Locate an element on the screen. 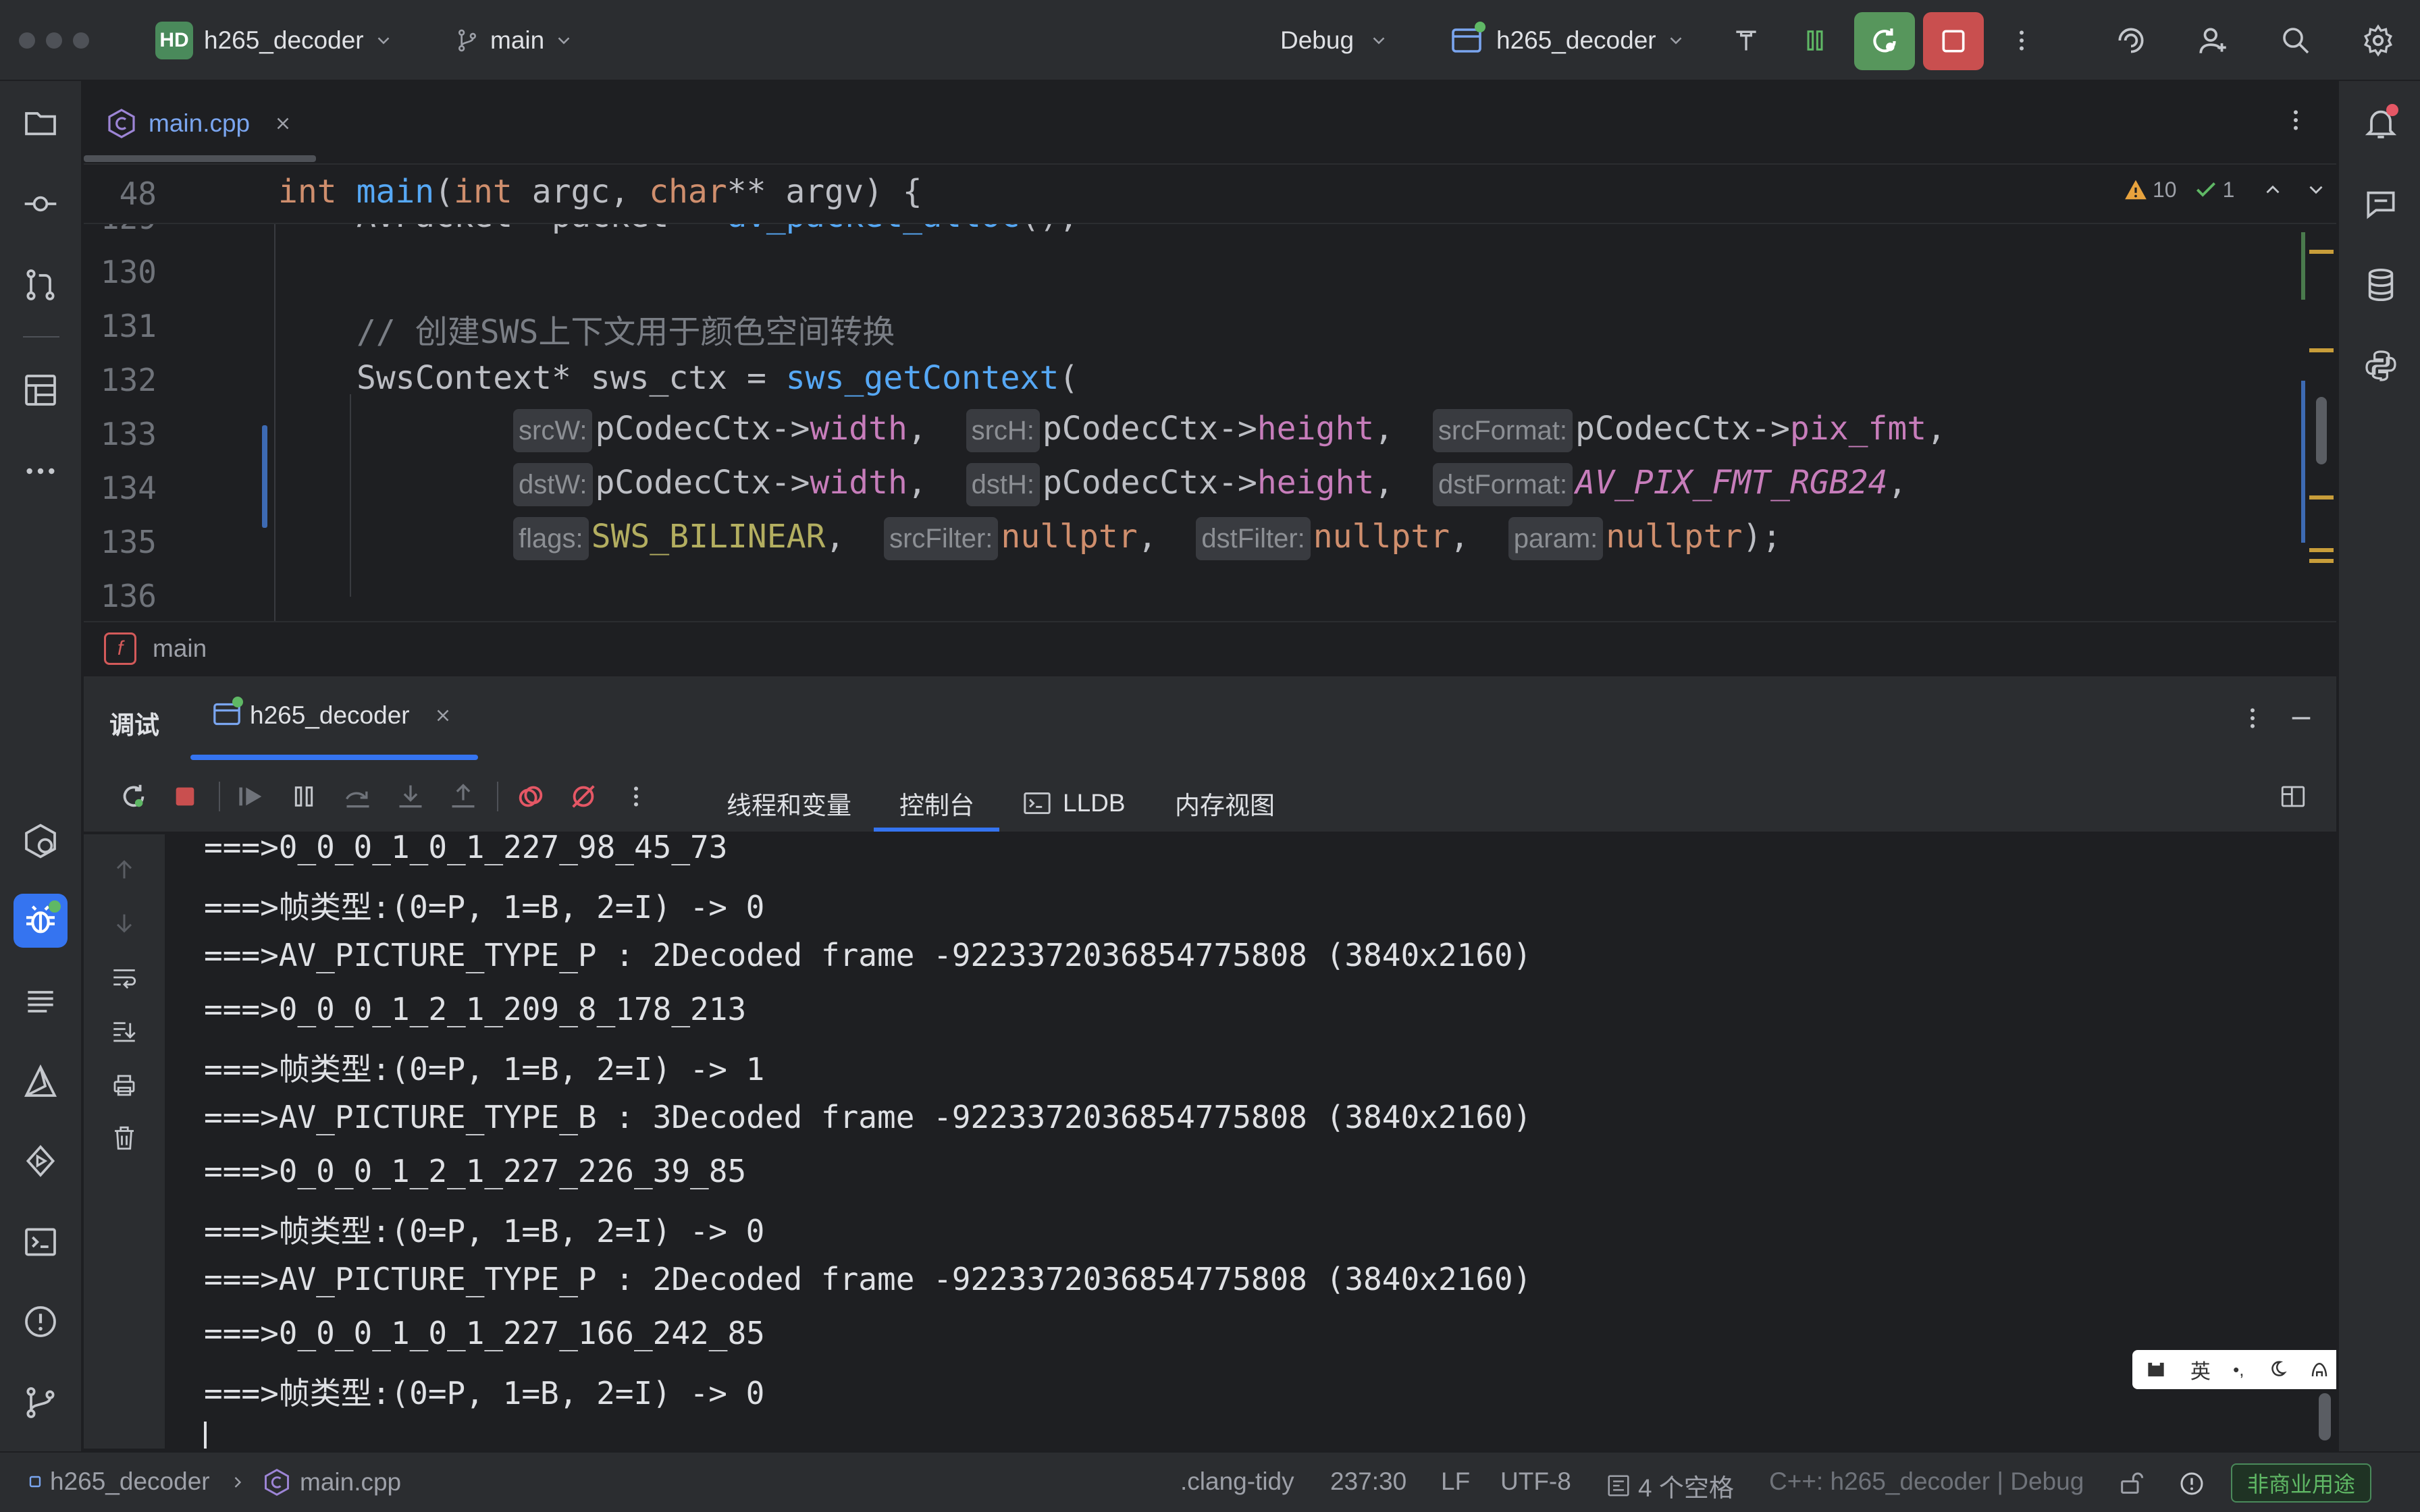 This screenshot has height=1512, width=2420. hammer-icon is located at coordinates (1746, 40).